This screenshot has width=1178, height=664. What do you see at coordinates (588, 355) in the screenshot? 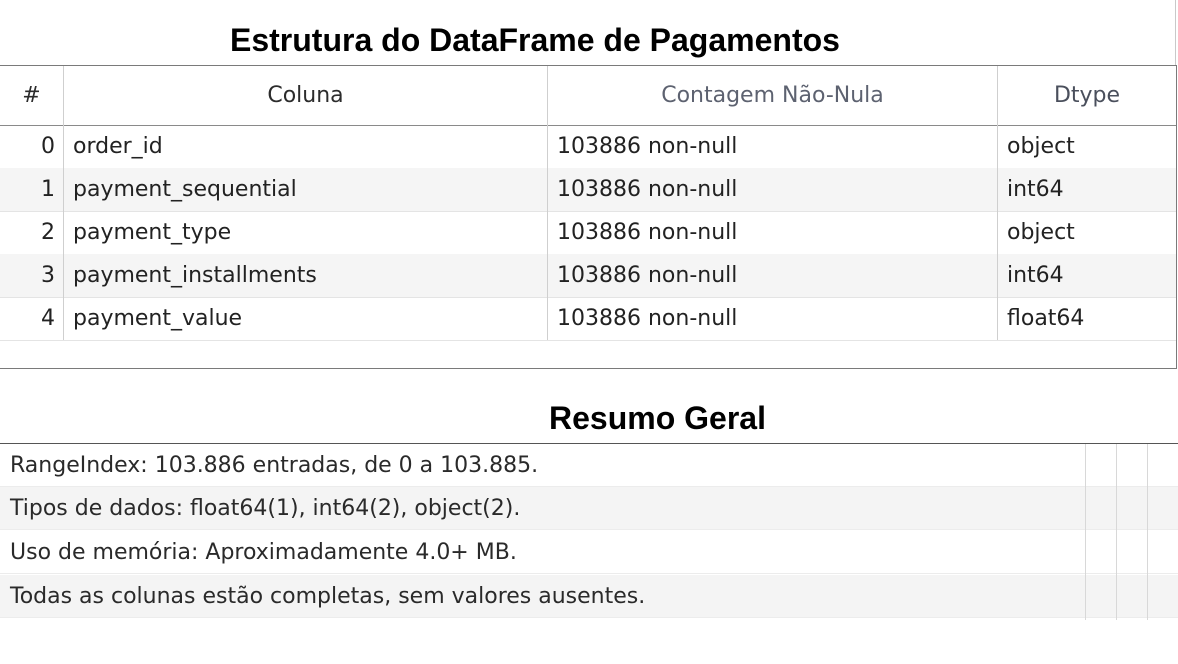
I see `table-empty-row` at bounding box center [588, 355].